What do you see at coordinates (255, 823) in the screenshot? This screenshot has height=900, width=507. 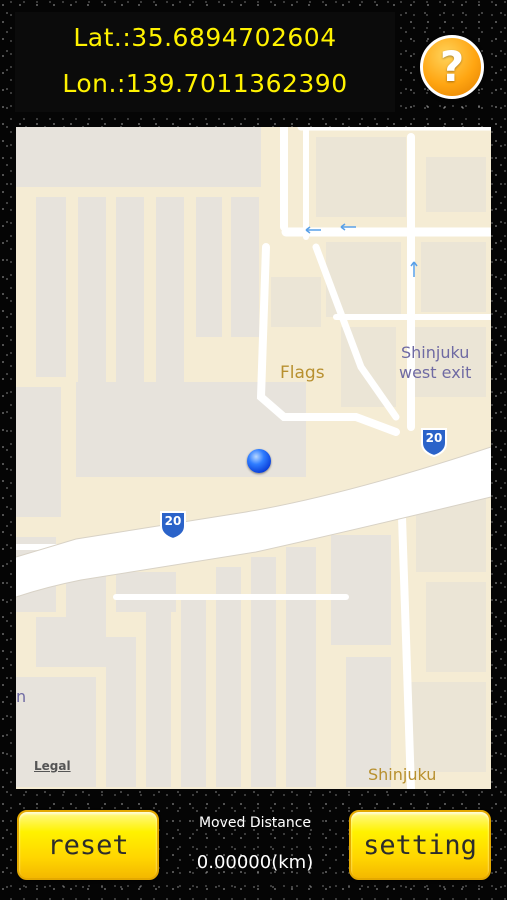 I see `moved-distance-label: Moved Distance` at bounding box center [255, 823].